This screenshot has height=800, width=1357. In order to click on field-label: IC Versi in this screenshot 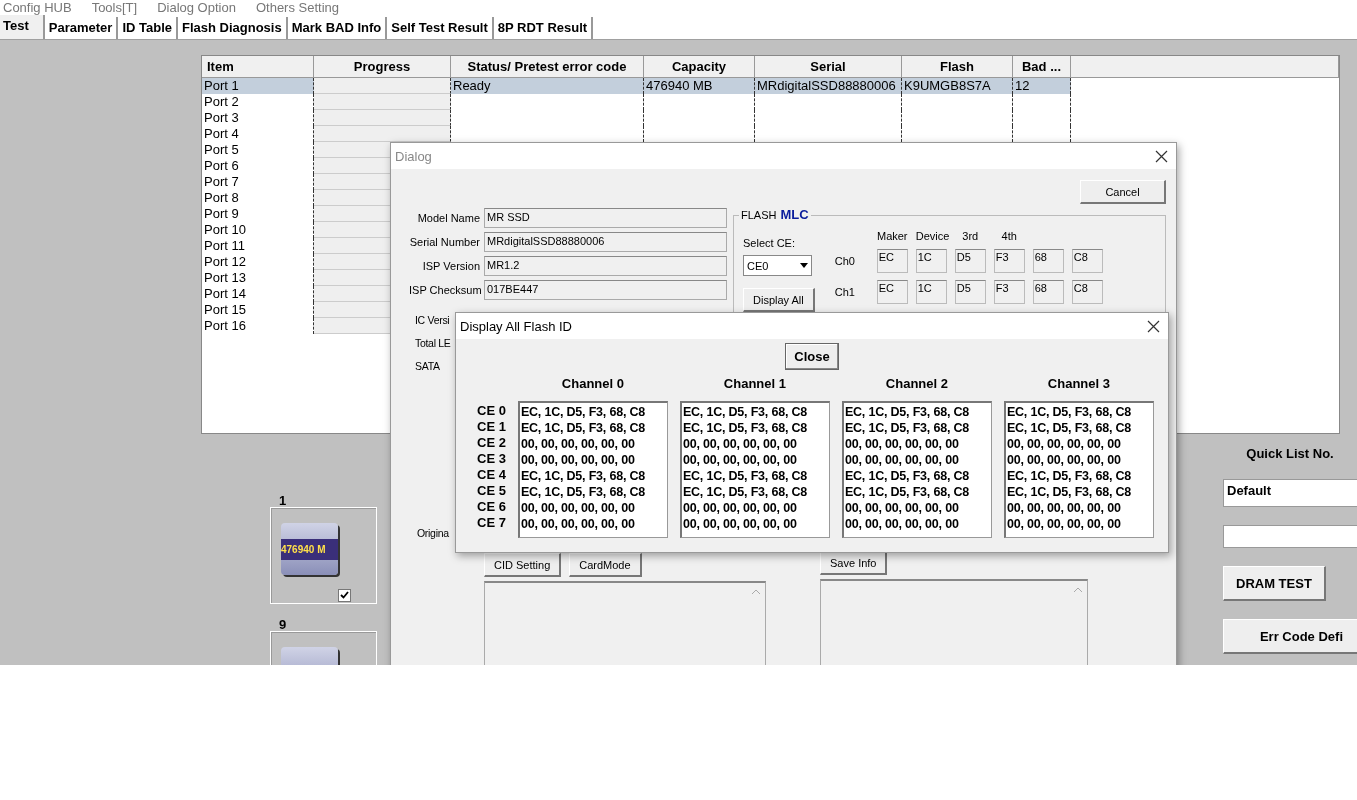, I will do `click(432, 321)`.